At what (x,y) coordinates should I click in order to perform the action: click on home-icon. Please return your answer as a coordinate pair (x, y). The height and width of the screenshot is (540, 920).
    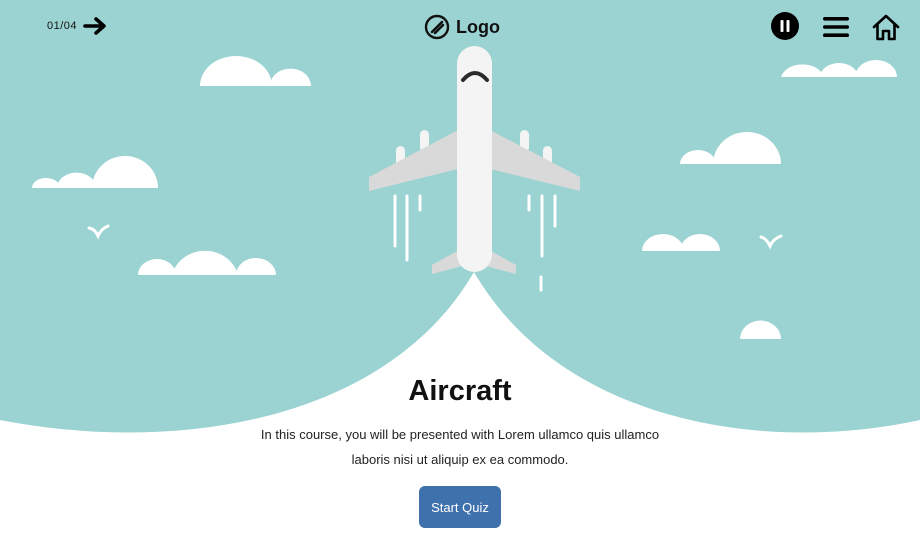
    Looking at the image, I should click on (886, 27).